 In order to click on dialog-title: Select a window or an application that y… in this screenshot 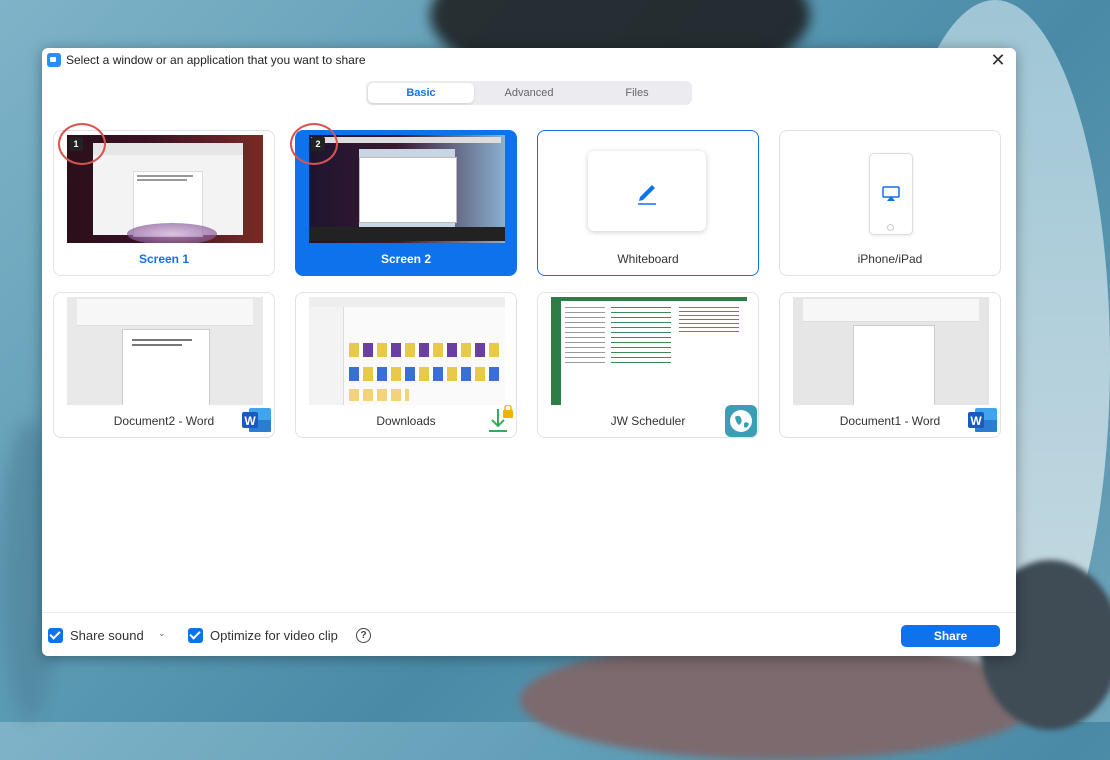, I will do `click(216, 60)`.